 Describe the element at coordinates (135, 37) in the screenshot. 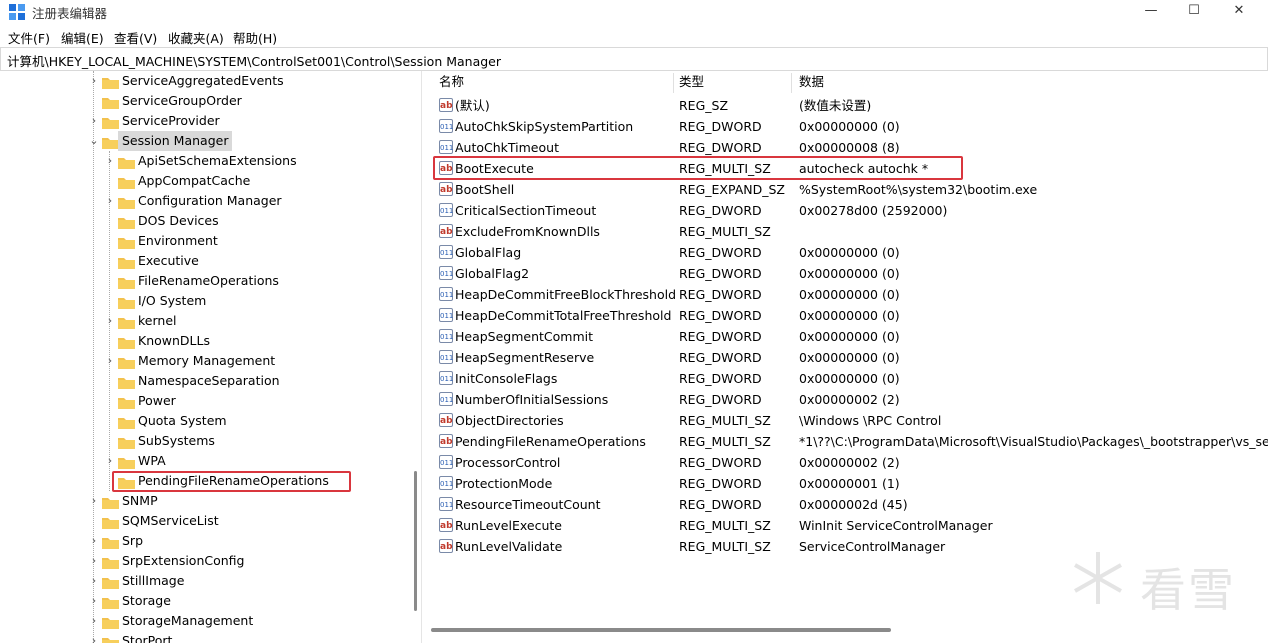

I see `menu-view: 查看(V)` at that location.